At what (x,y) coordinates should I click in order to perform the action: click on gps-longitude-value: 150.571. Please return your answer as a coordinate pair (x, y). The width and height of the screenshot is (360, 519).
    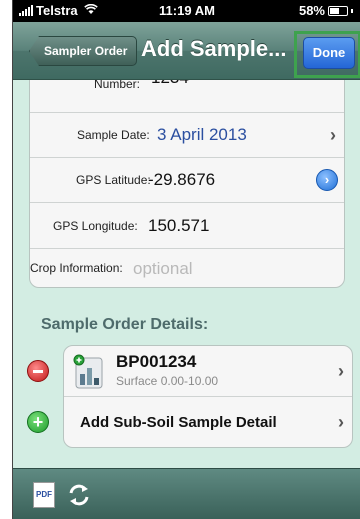
    Looking at the image, I should click on (179, 225).